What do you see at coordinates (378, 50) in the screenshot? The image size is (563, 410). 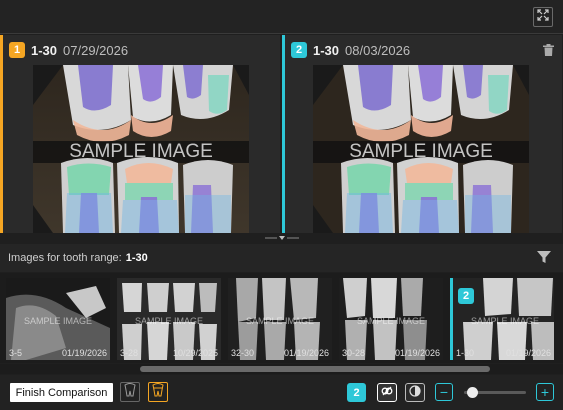 I see `pane-date: 08/03/2026` at bounding box center [378, 50].